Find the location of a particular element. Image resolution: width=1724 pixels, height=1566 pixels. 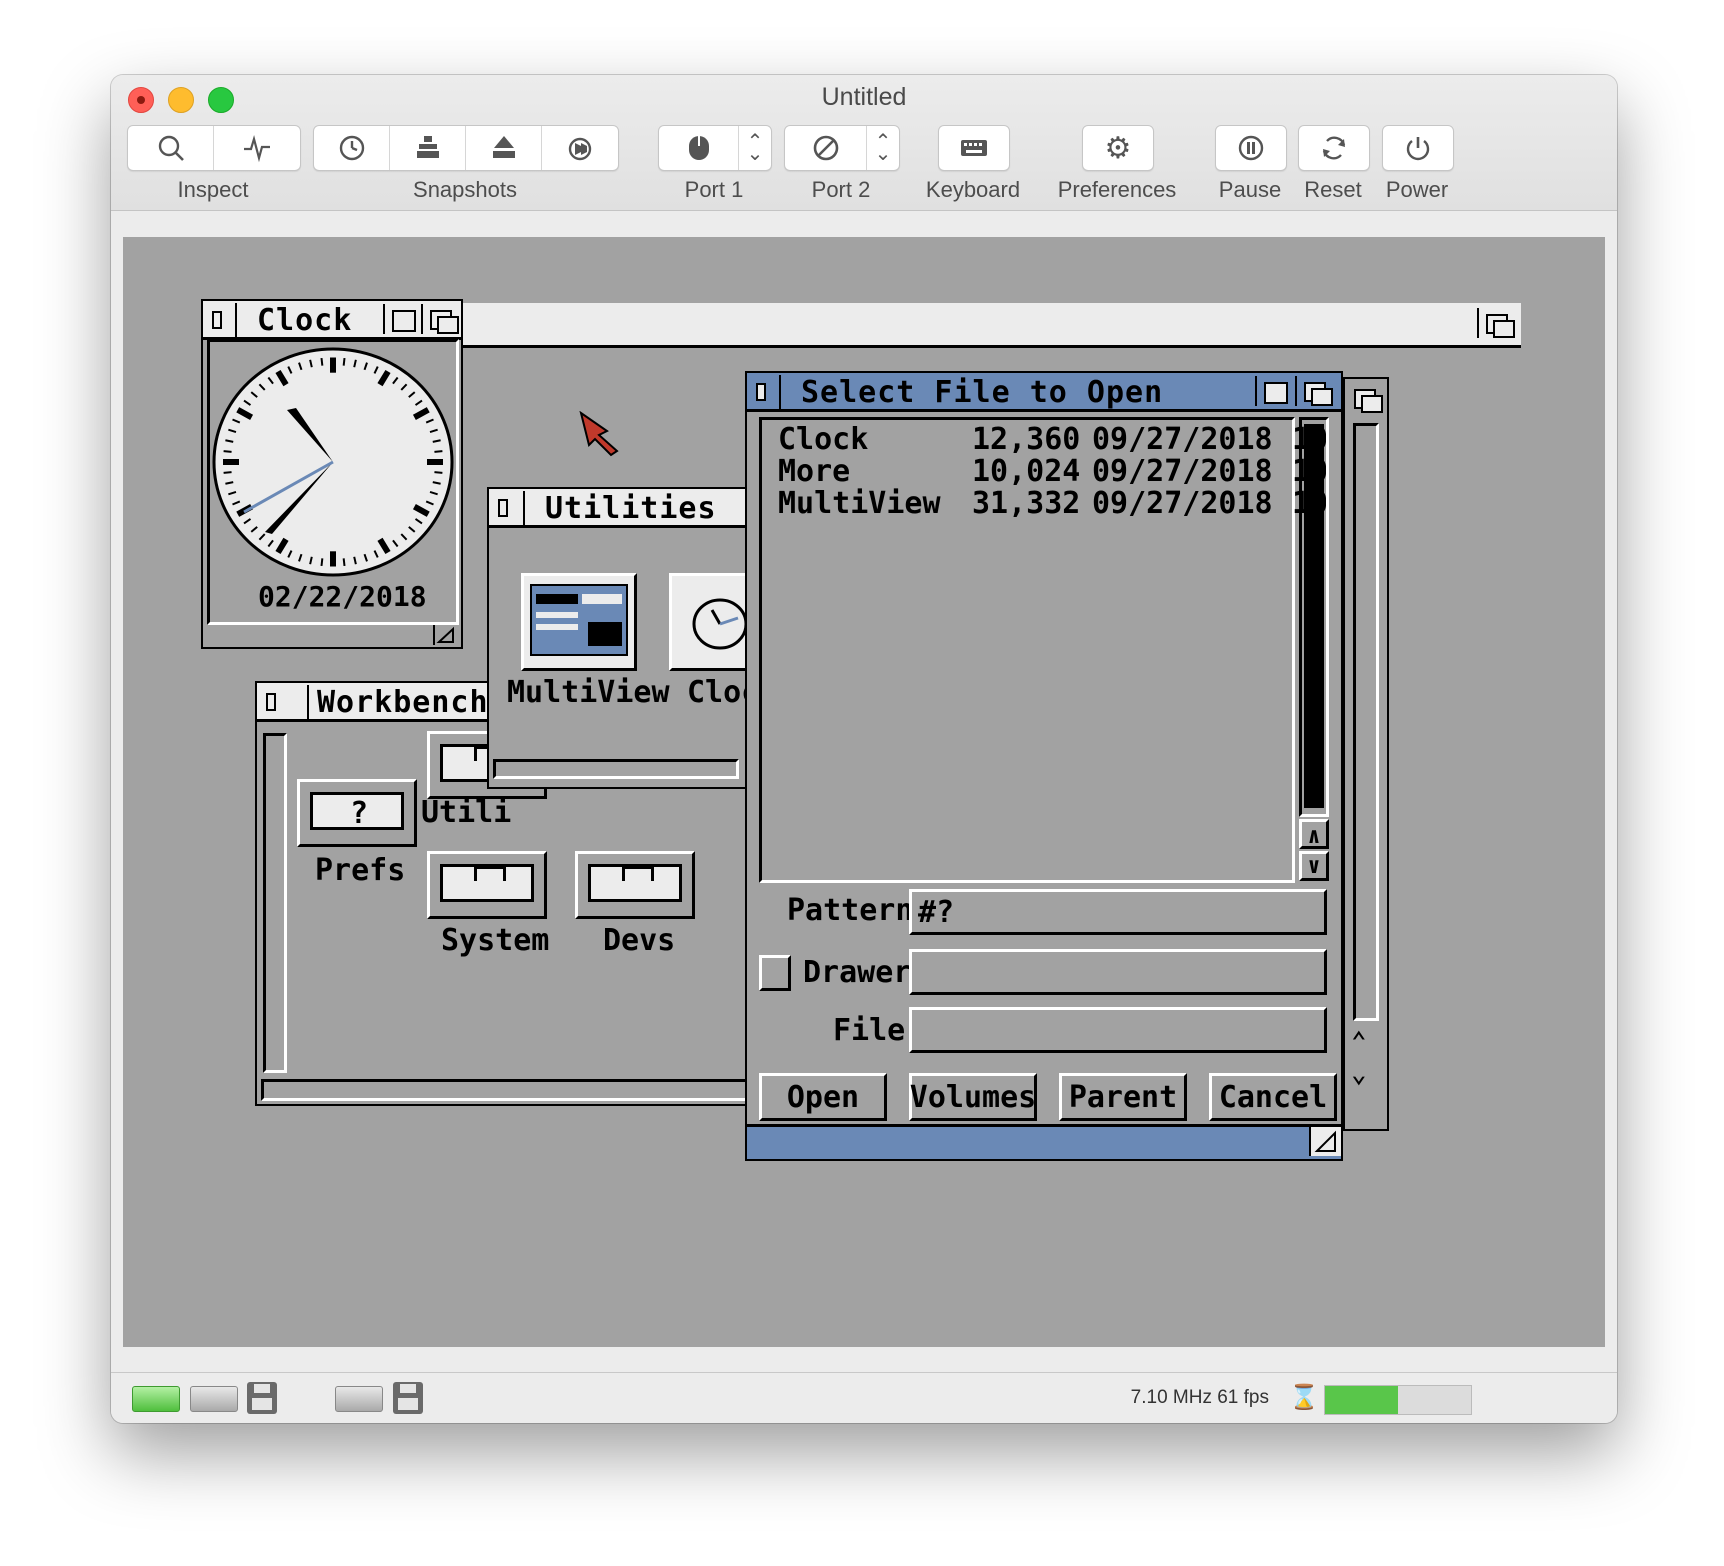

prefs-drawer: ? is located at coordinates (357, 813).